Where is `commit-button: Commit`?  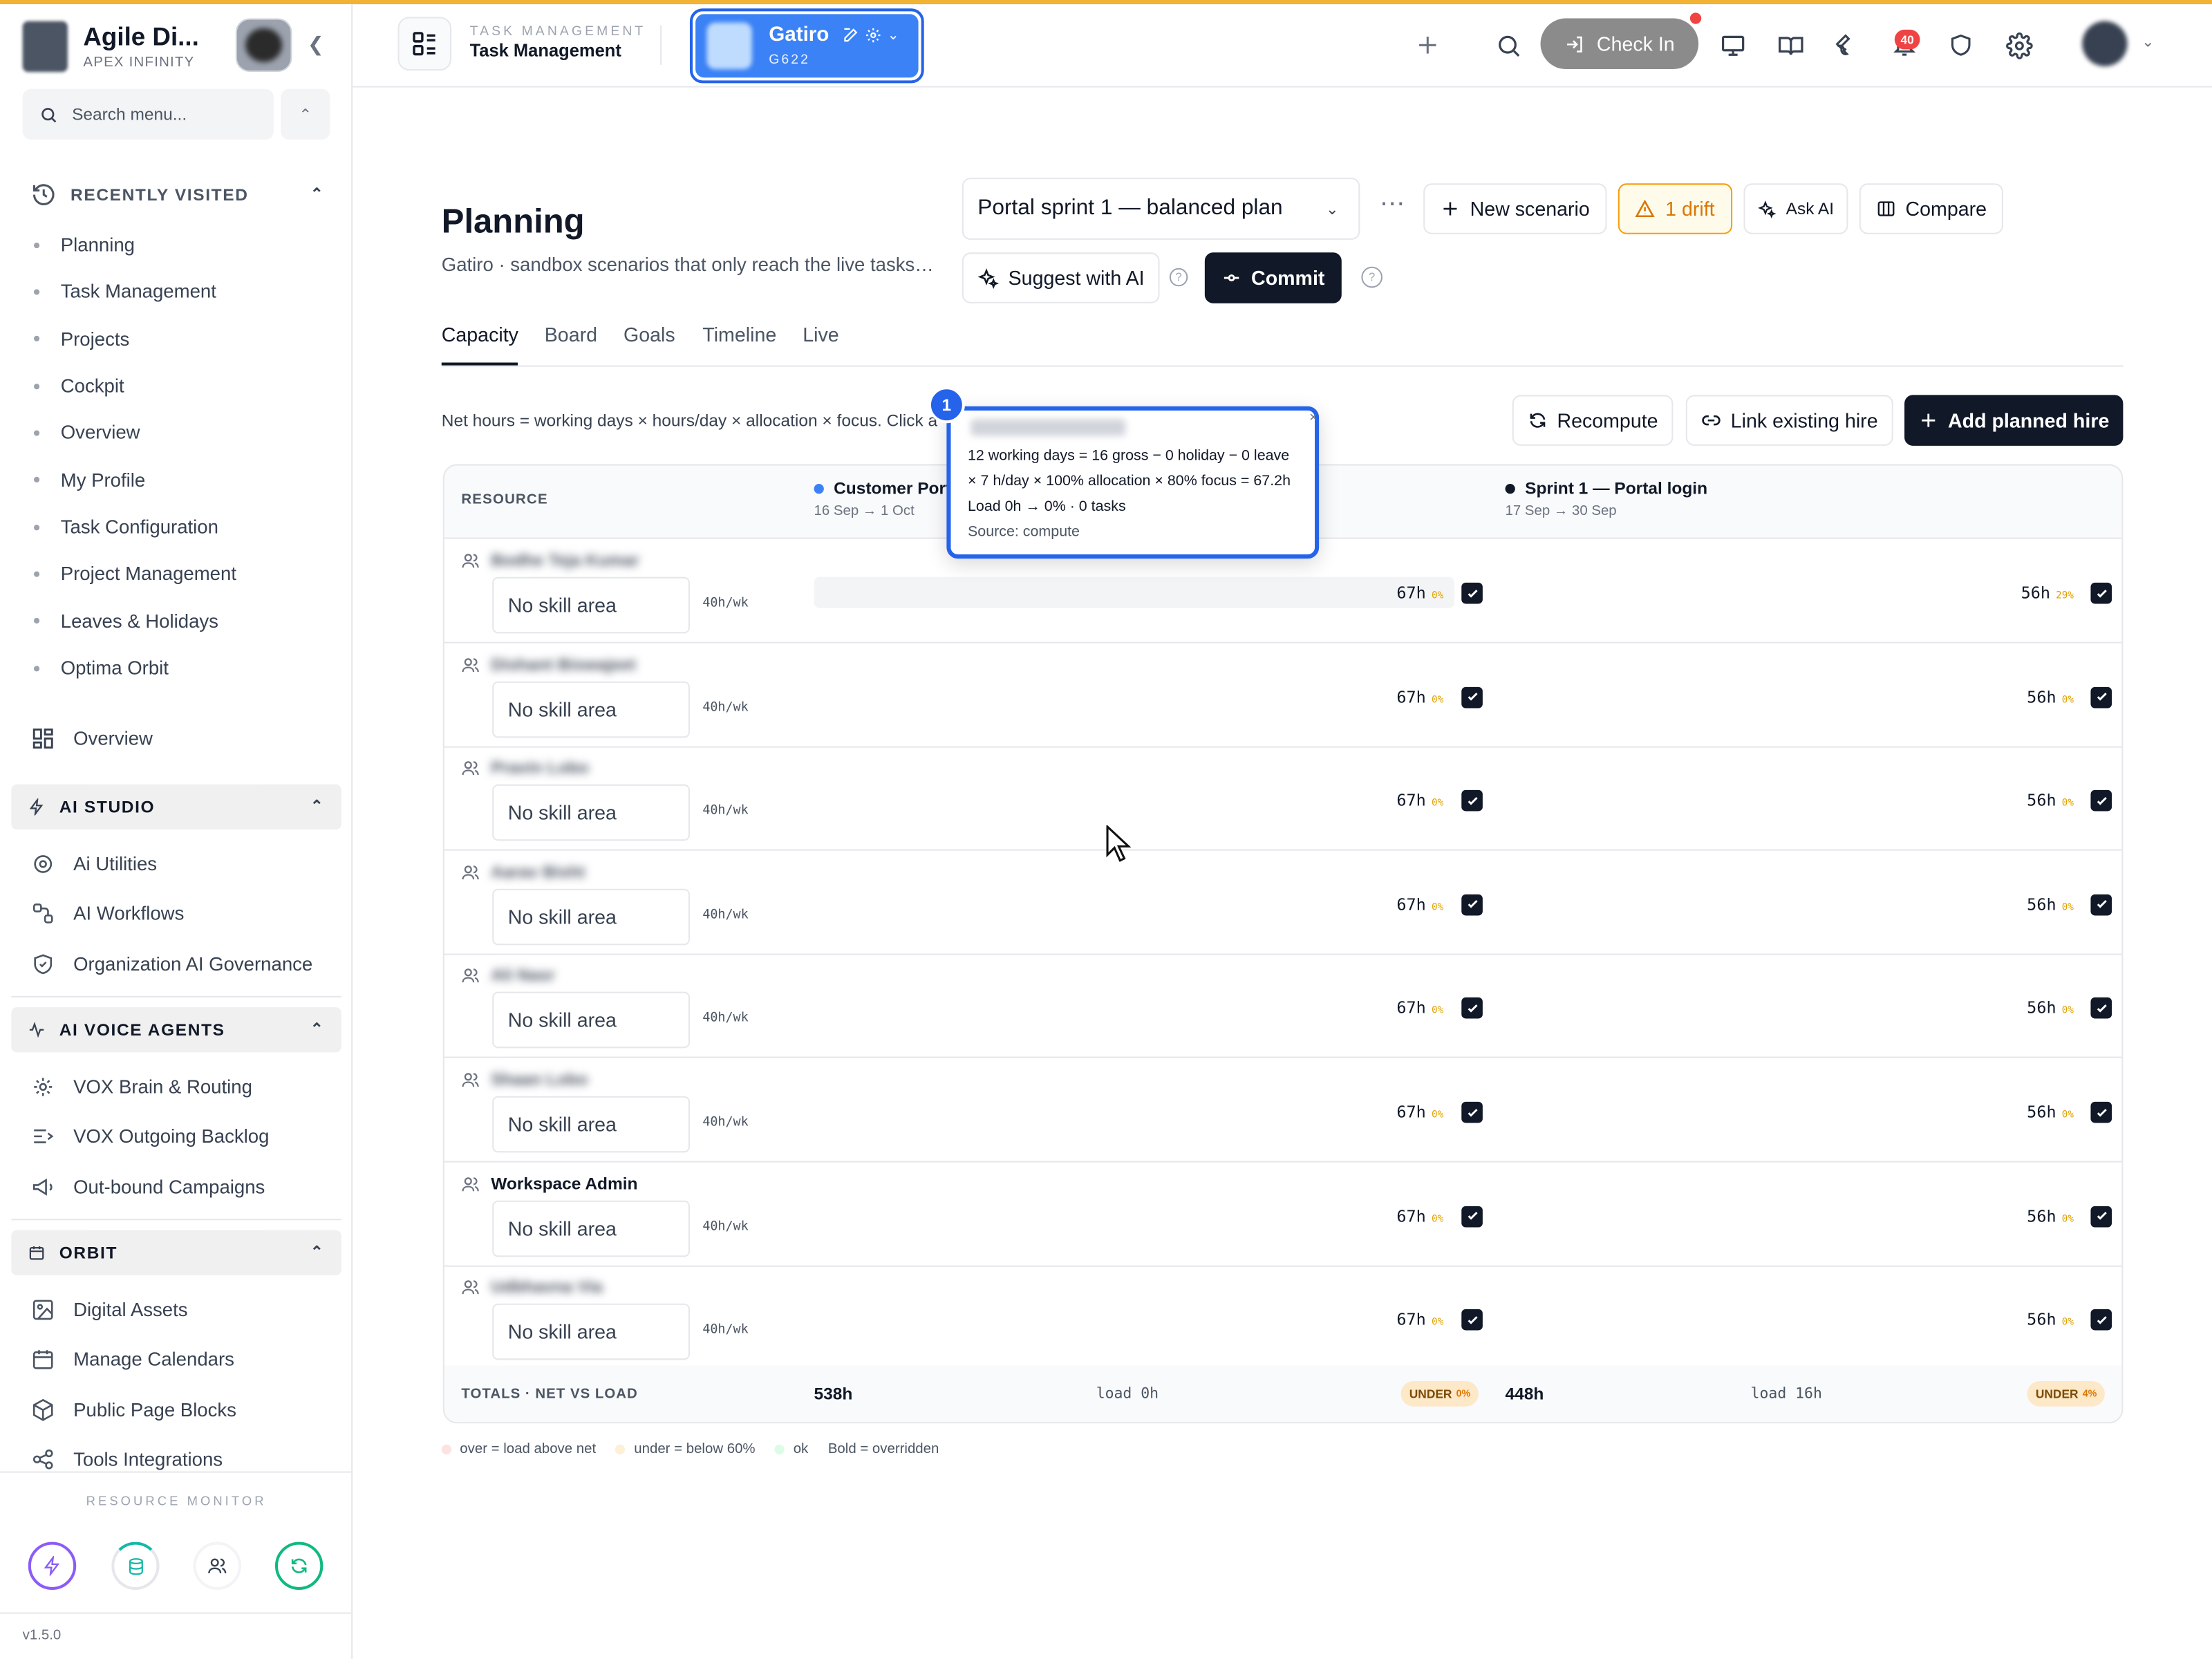
commit-button: Commit is located at coordinates (1273, 277).